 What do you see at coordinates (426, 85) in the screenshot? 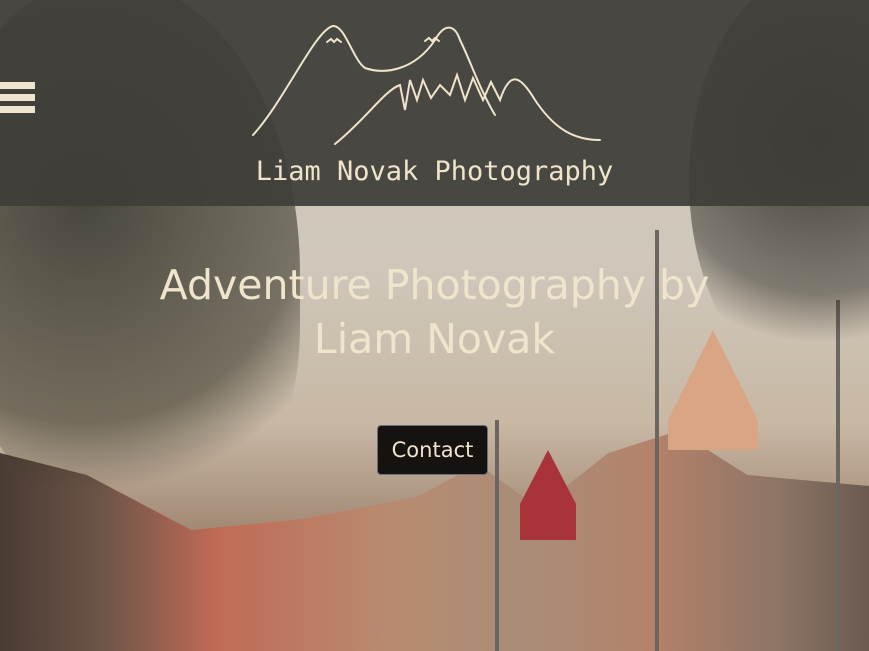
I see `mountain-logo` at bounding box center [426, 85].